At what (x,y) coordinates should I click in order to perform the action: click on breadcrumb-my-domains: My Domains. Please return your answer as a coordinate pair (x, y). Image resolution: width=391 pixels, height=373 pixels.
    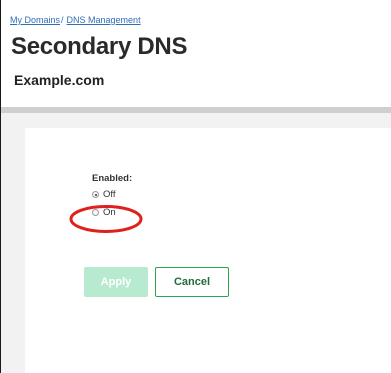
    Looking at the image, I should click on (35, 20).